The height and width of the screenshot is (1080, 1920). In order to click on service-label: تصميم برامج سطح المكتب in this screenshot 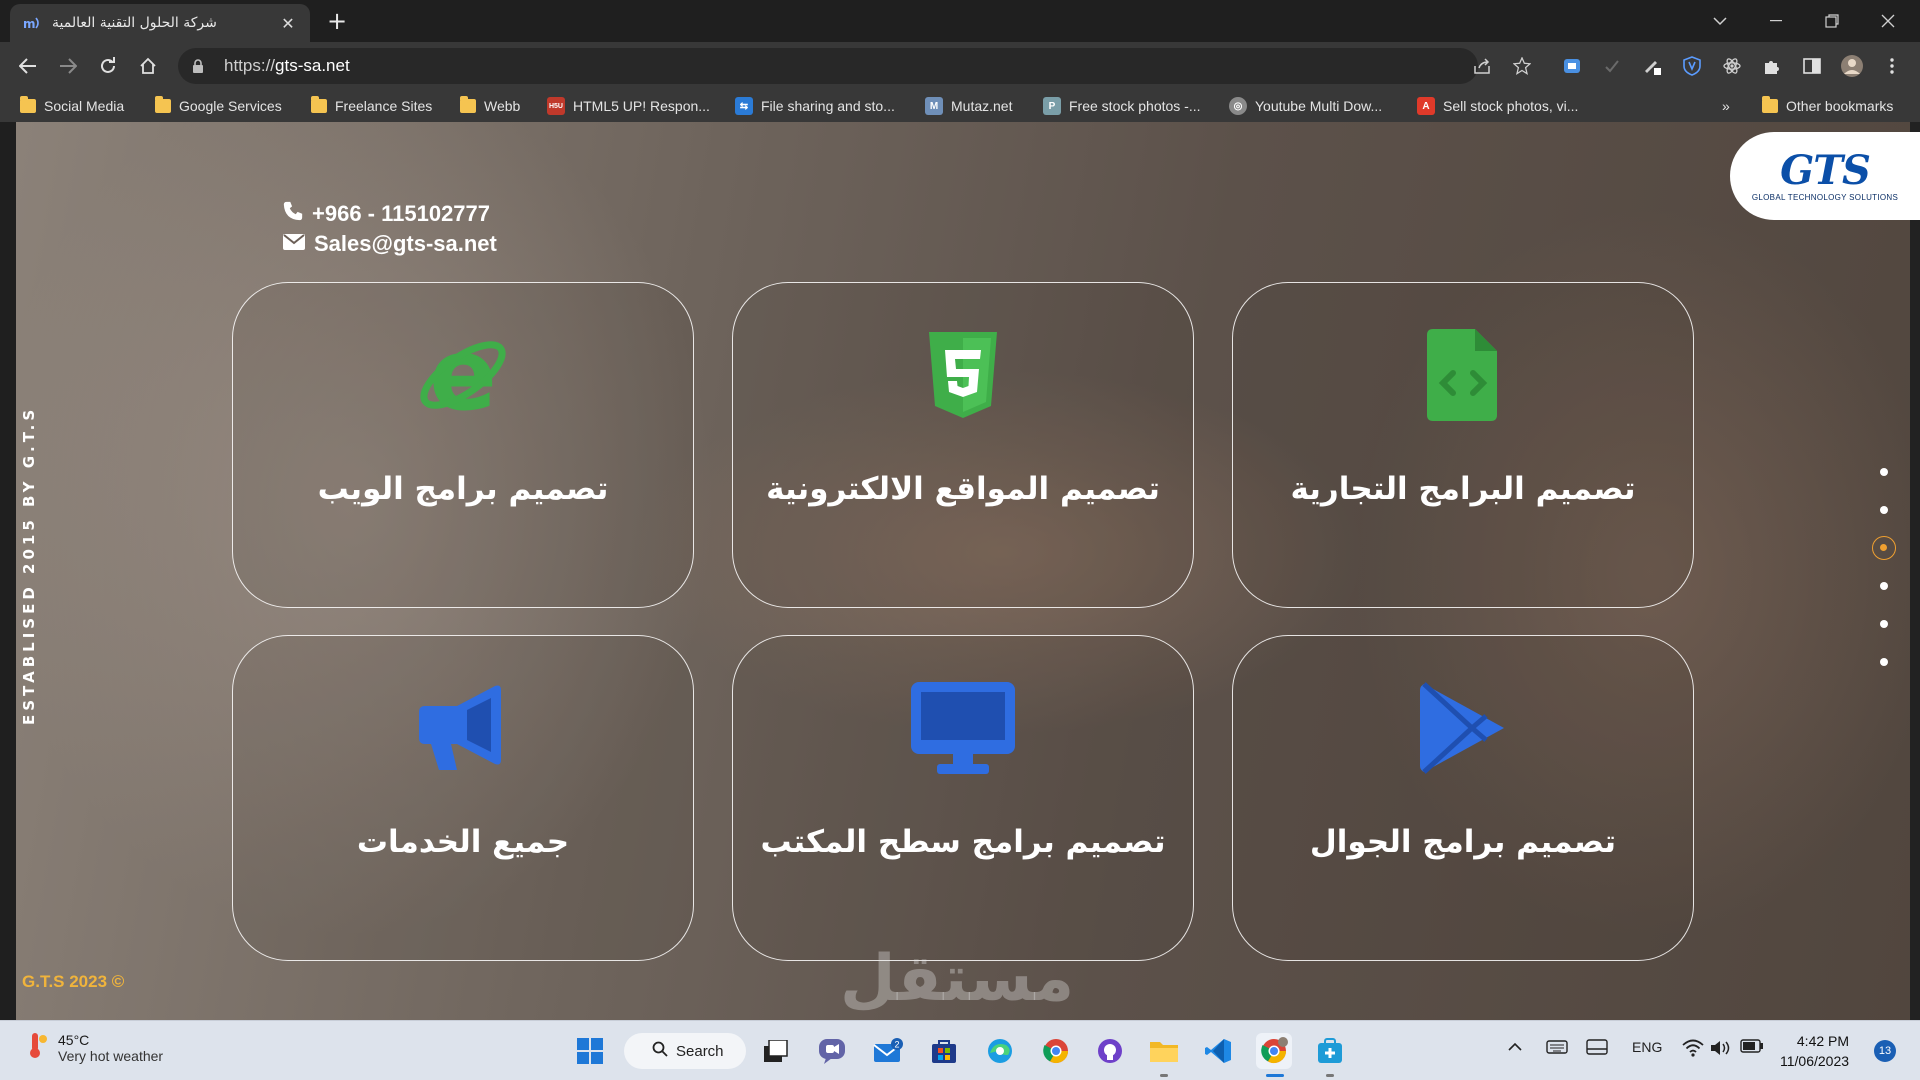, I will do `click(963, 842)`.